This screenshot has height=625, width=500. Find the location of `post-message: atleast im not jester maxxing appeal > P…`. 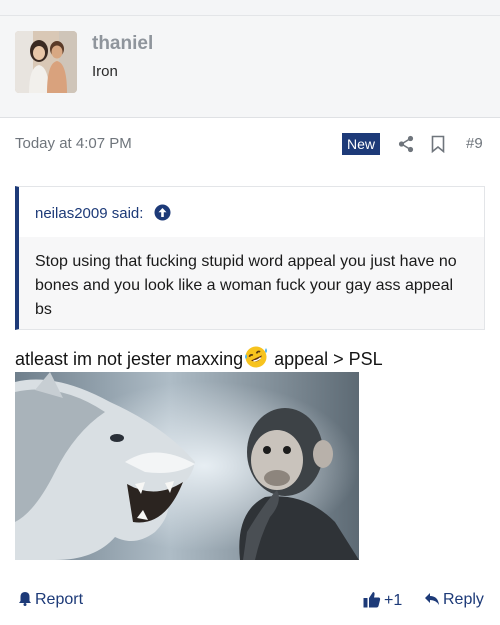

post-message: atleast im not jester maxxing appeal > P… is located at coordinates (199, 357).